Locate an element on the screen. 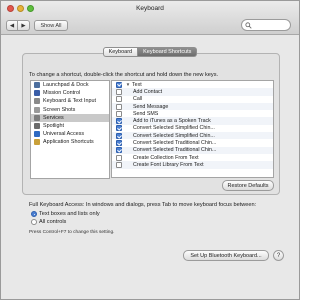 The image size is (320, 300). shortcut-row: Send SMS is located at coordinates (192, 113).